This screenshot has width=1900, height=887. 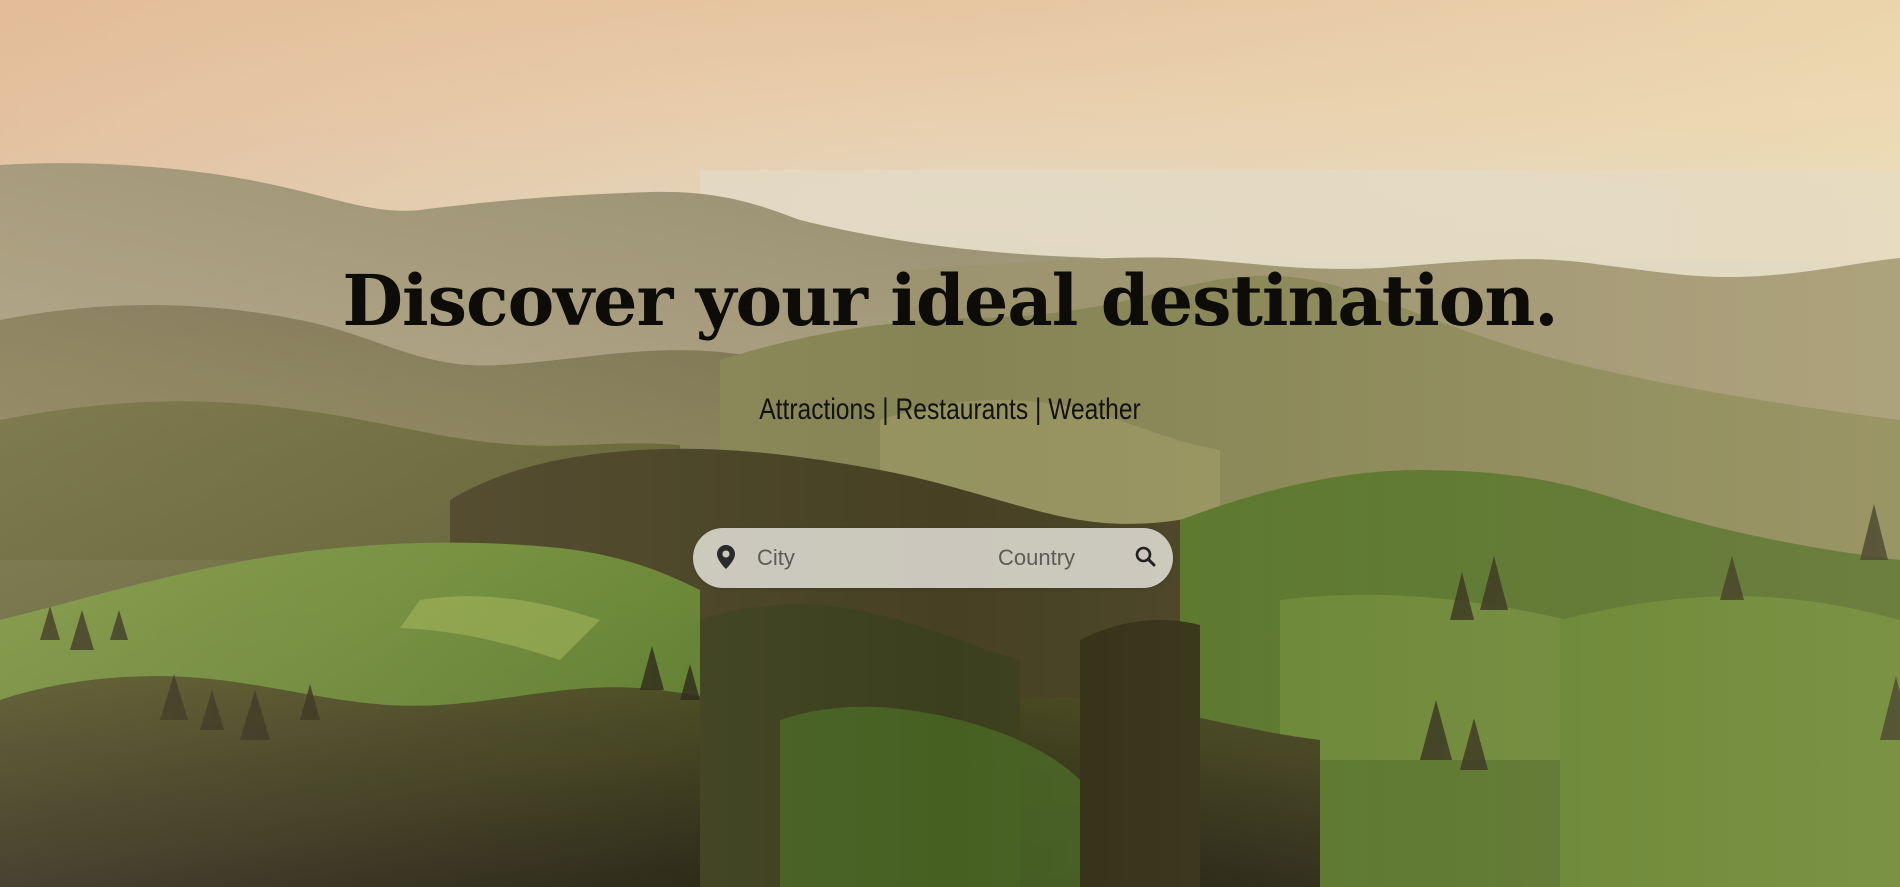 I want to click on magnifier-icon, so click(x=1145, y=556).